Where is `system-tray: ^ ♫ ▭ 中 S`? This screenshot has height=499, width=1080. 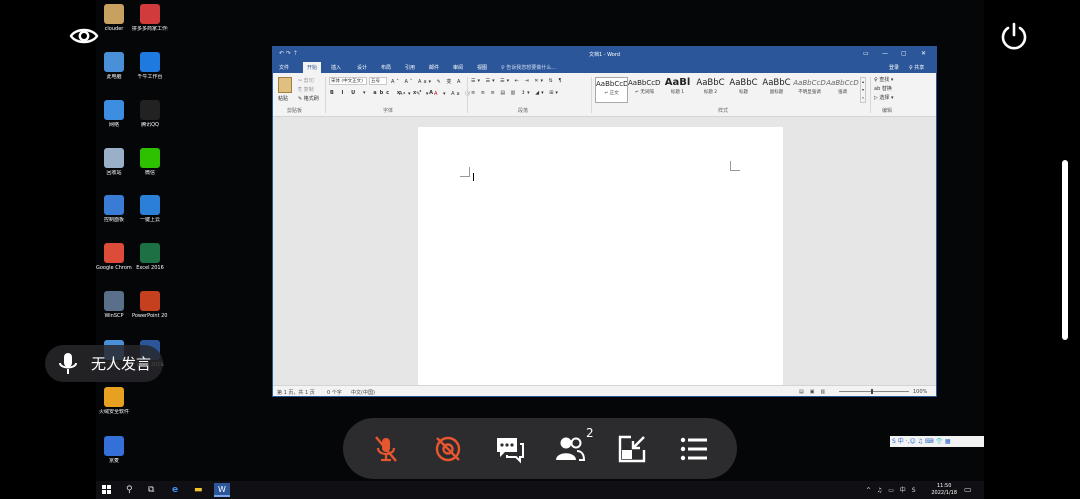 system-tray: ^ ♫ ▭ 中 S is located at coordinates (892, 491).